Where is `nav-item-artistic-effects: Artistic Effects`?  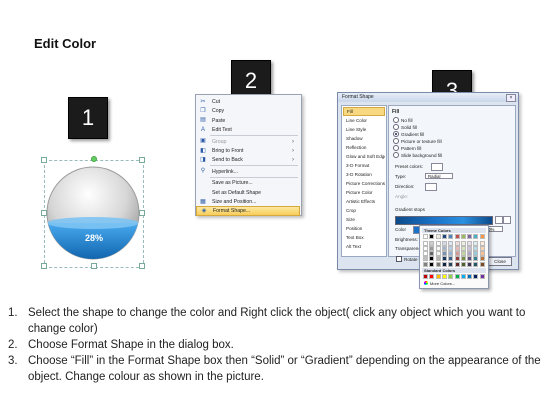
nav-item-artistic-effects: Artistic Effects is located at coordinates (364, 201).